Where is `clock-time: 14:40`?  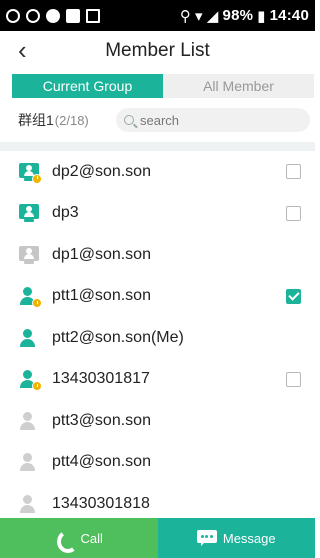
clock-time: 14:40 is located at coordinates (289, 15).